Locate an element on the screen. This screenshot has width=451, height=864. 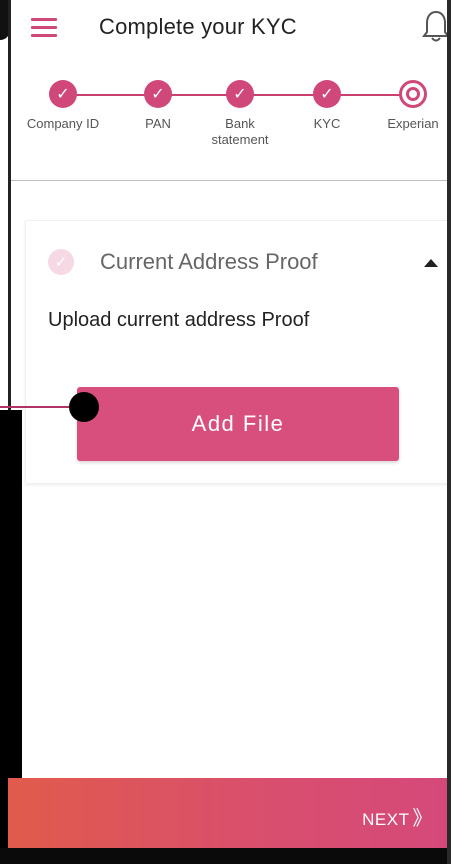
address-proof-header: ✓ Current Address Proof is located at coordinates (243, 262).